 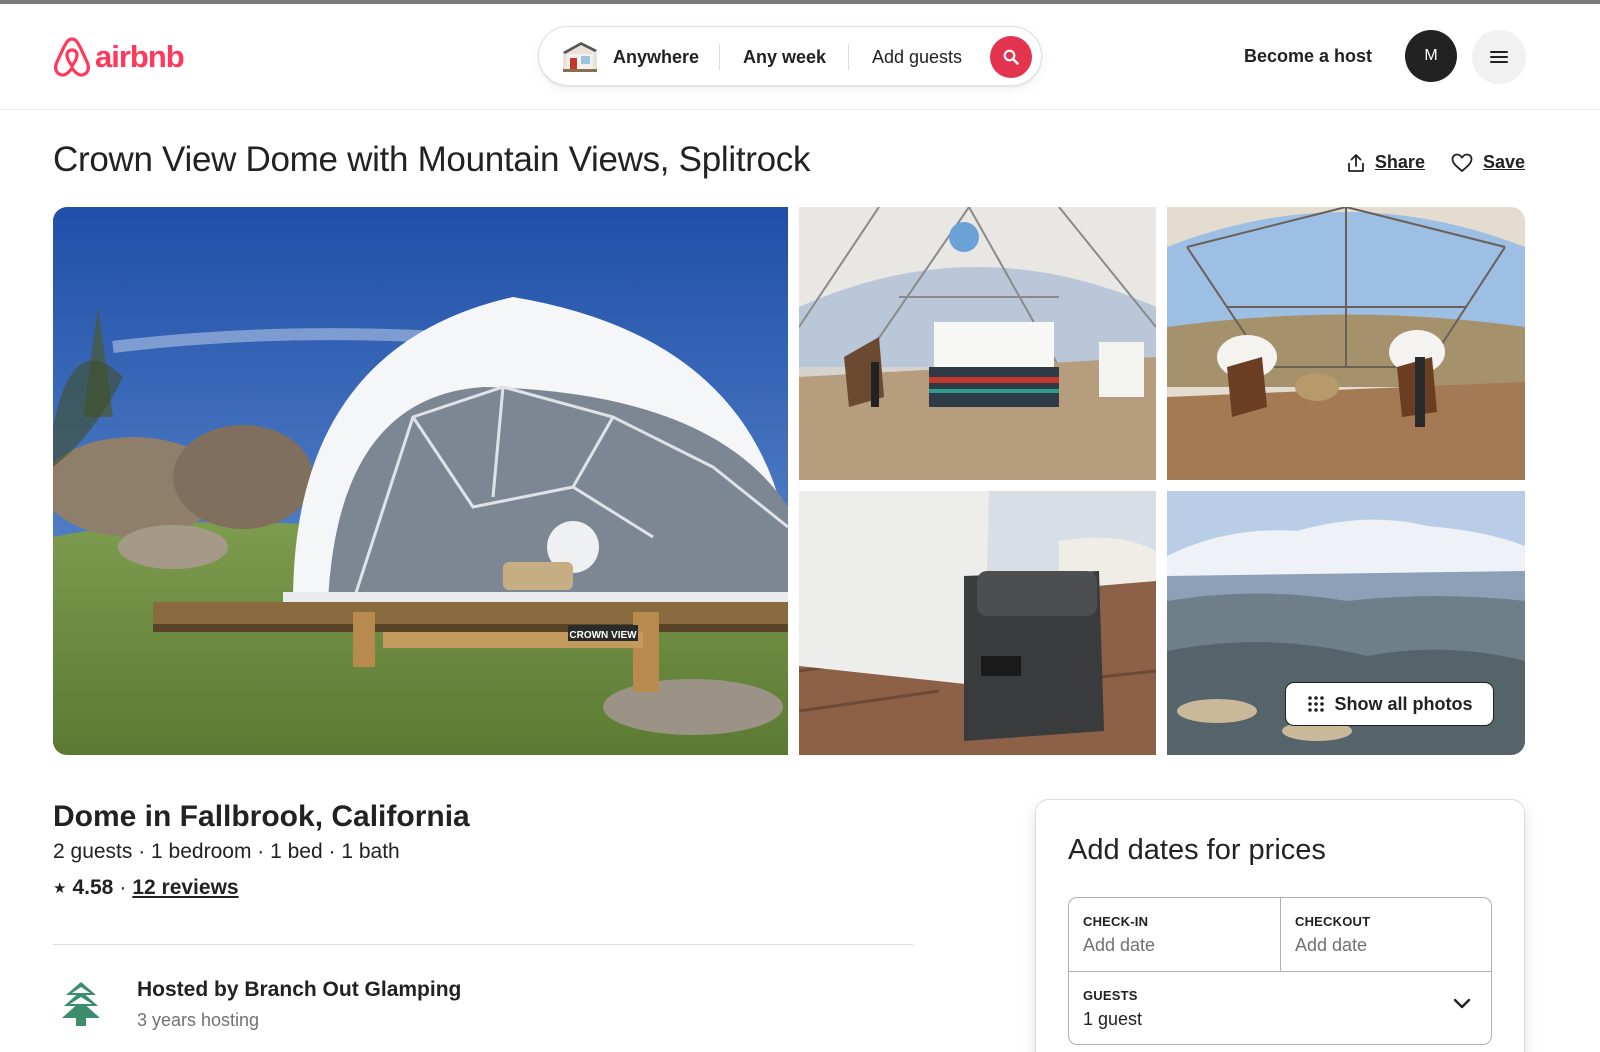 I want to click on rating-value: 4.58, so click(x=93, y=887).